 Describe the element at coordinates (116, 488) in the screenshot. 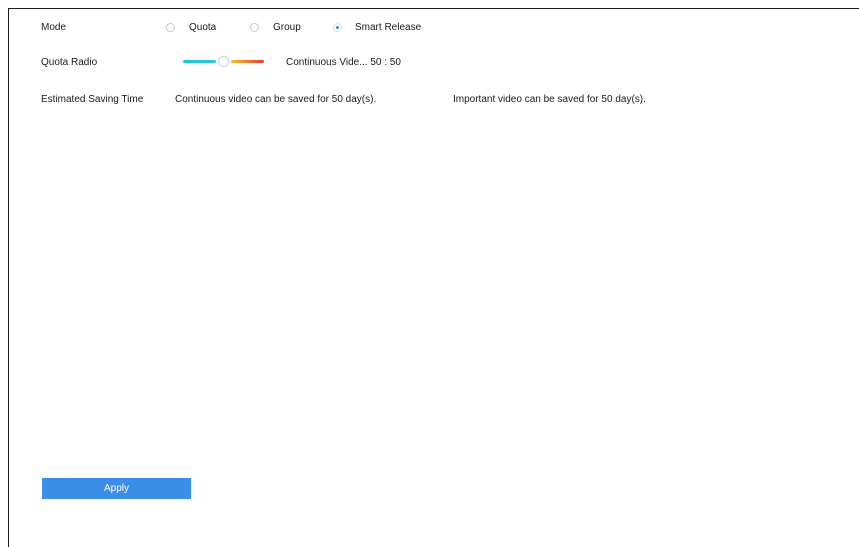

I see `apply-button: Apply` at that location.